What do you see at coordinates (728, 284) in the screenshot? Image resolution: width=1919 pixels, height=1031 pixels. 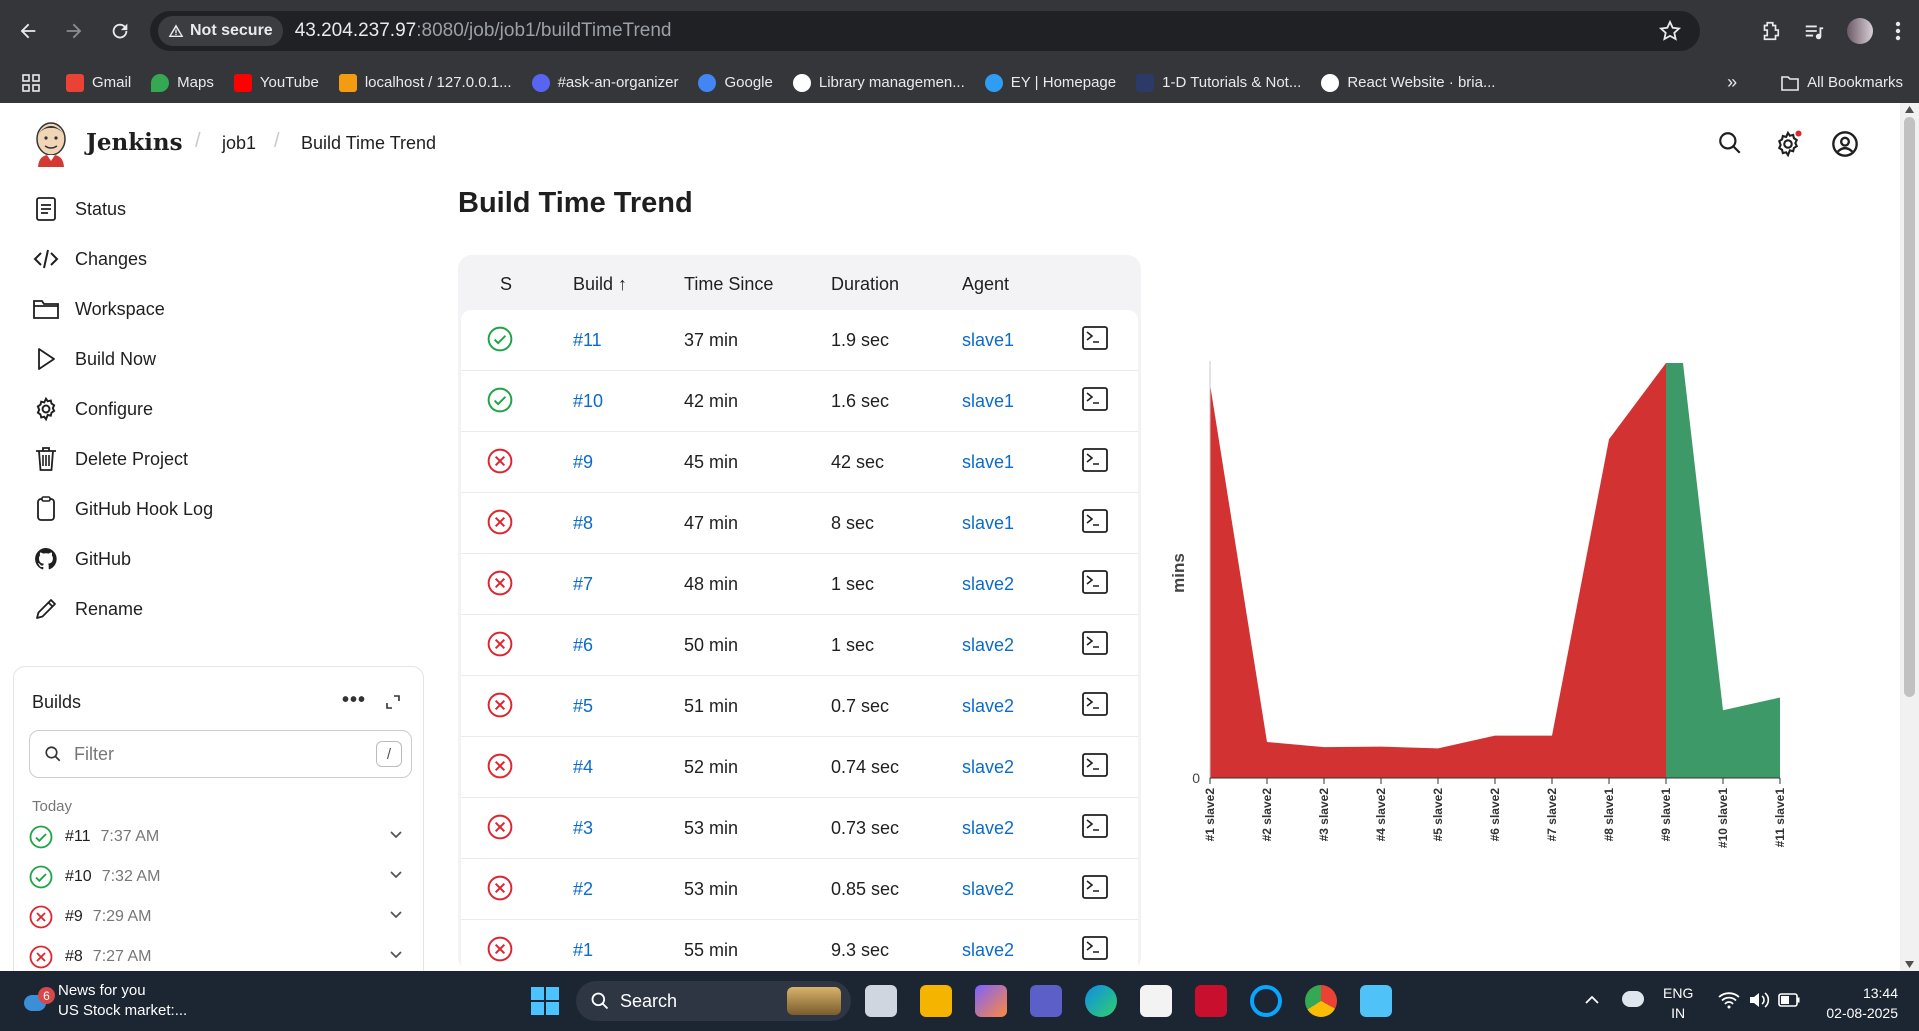 I see `column-header-time-since: Time Since` at bounding box center [728, 284].